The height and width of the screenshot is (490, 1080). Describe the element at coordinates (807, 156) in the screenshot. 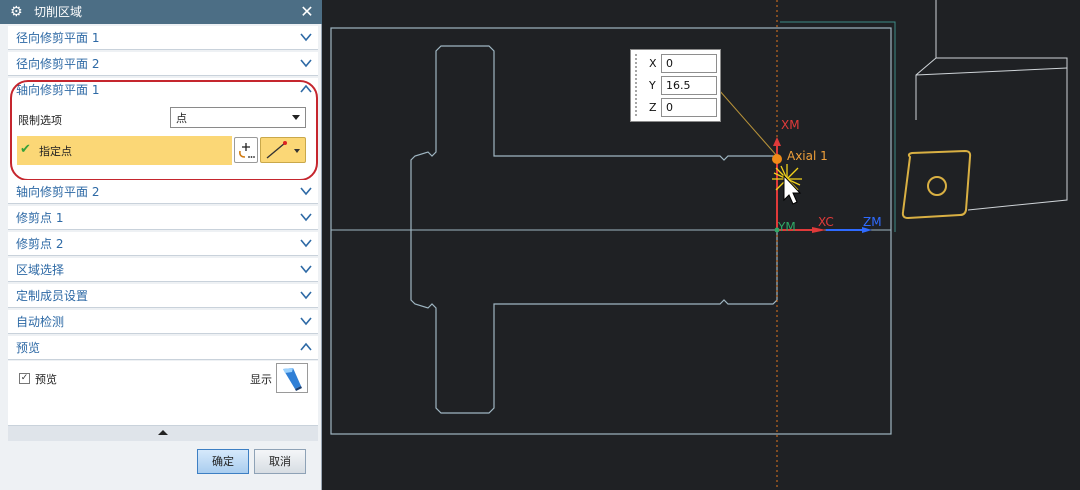

I see `axial-point-label: Axial 1` at that location.